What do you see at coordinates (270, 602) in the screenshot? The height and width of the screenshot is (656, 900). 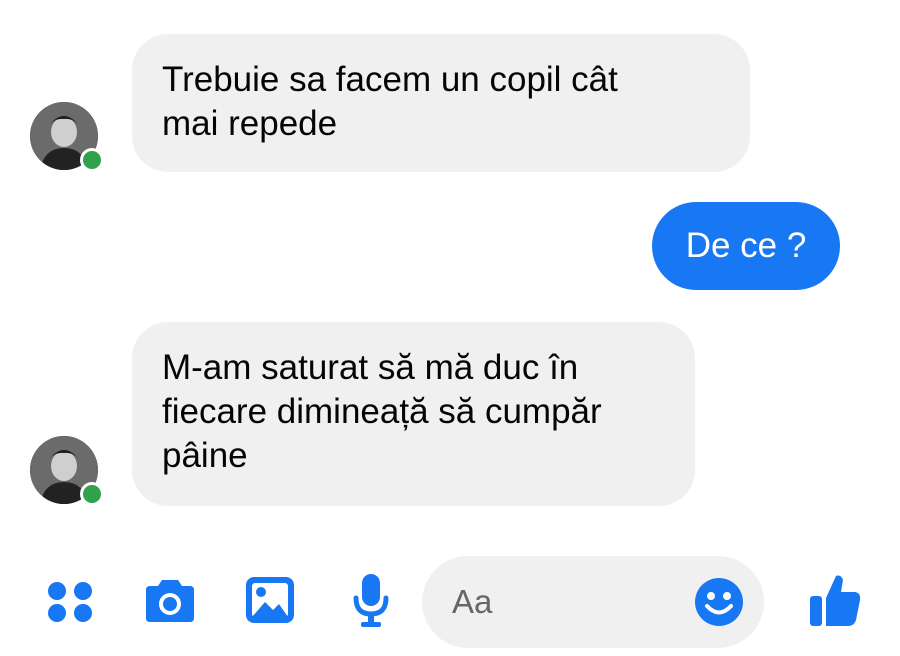 I see `image-icon` at bounding box center [270, 602].